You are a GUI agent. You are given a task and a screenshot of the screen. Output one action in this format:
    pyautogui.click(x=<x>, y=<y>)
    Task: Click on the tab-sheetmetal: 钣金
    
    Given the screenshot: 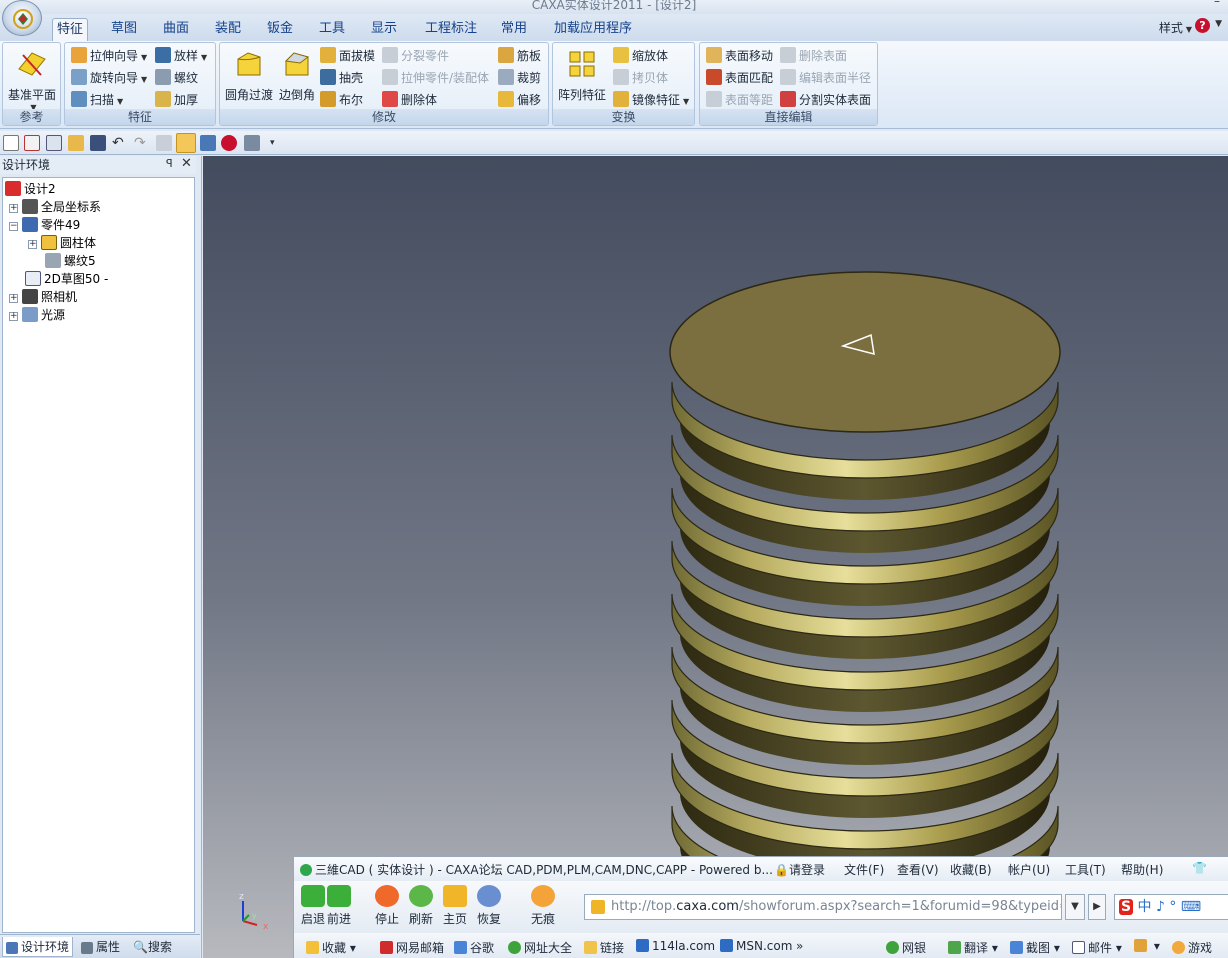 What is the action you would take?
    pyautogui.click(x=280, y=29)
    